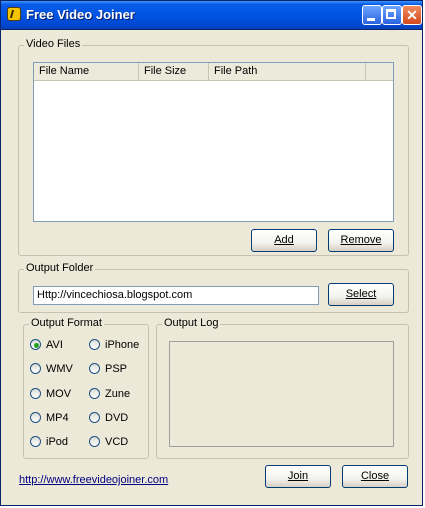 The image size is (425, 508). I want to click on close-window-button: ✕, so click(412, 15).